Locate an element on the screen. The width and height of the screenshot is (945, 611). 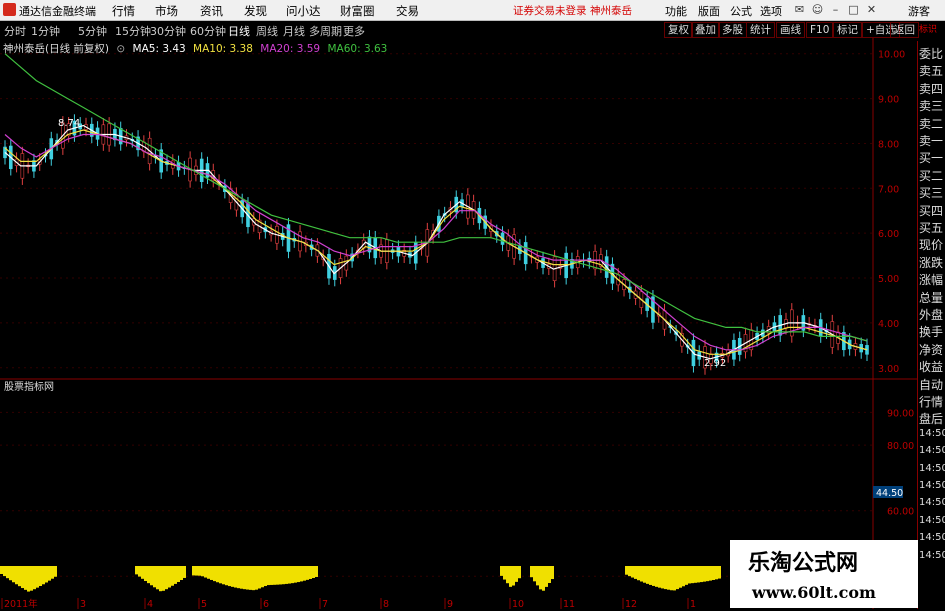
period-weekly: 周线 is located at coordinates (267, 31).